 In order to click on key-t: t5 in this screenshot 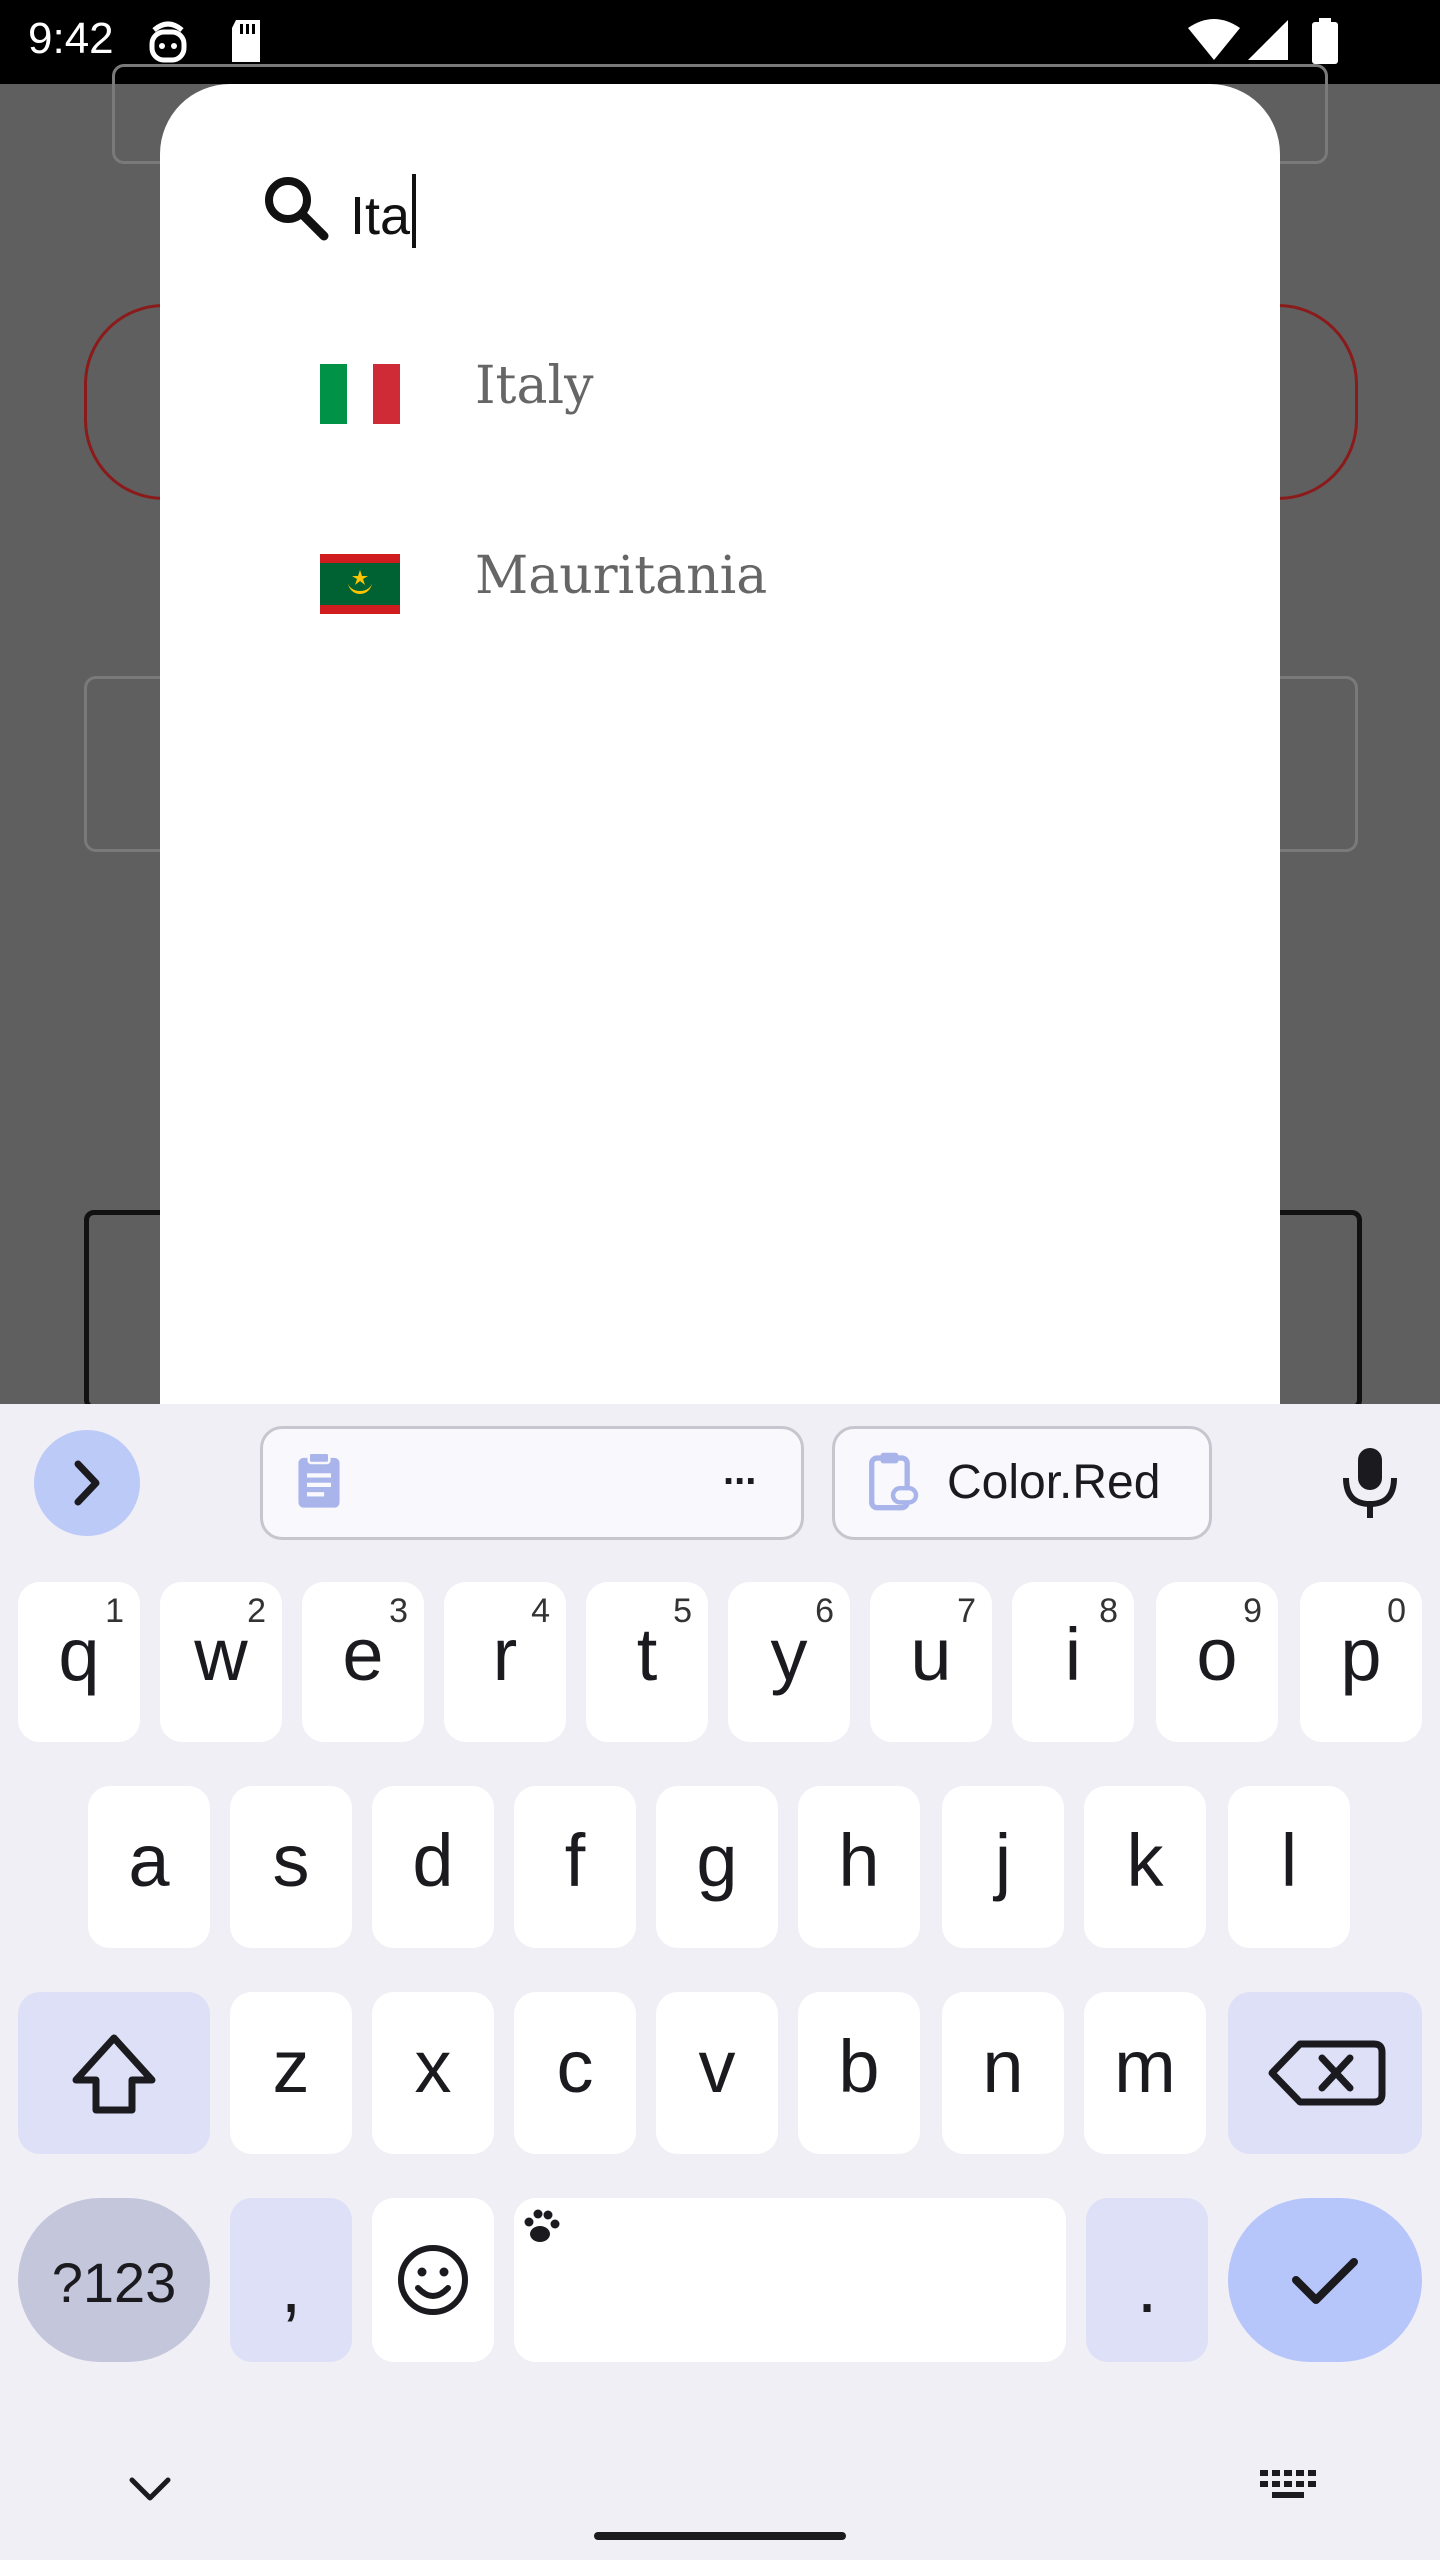, I will do `click(647, 1662)`.